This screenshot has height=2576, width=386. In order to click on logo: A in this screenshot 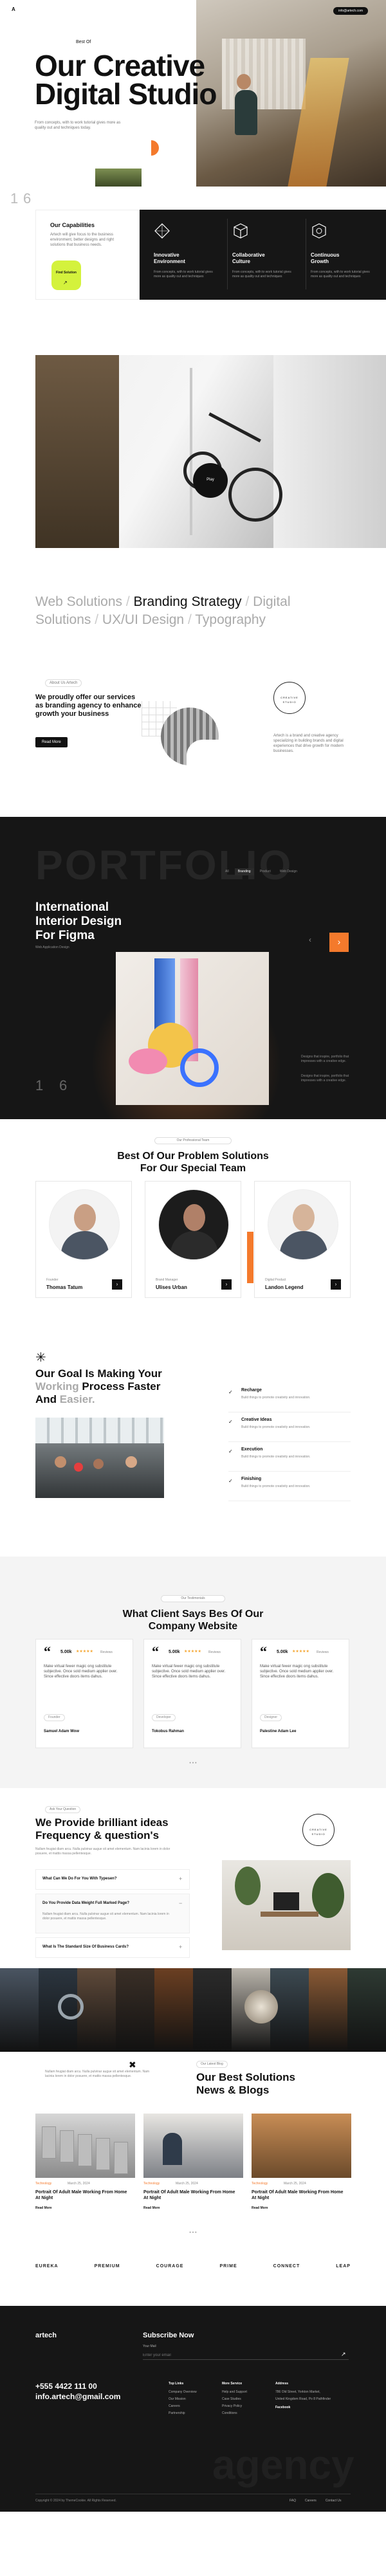, I will do `click(13, 9)`.